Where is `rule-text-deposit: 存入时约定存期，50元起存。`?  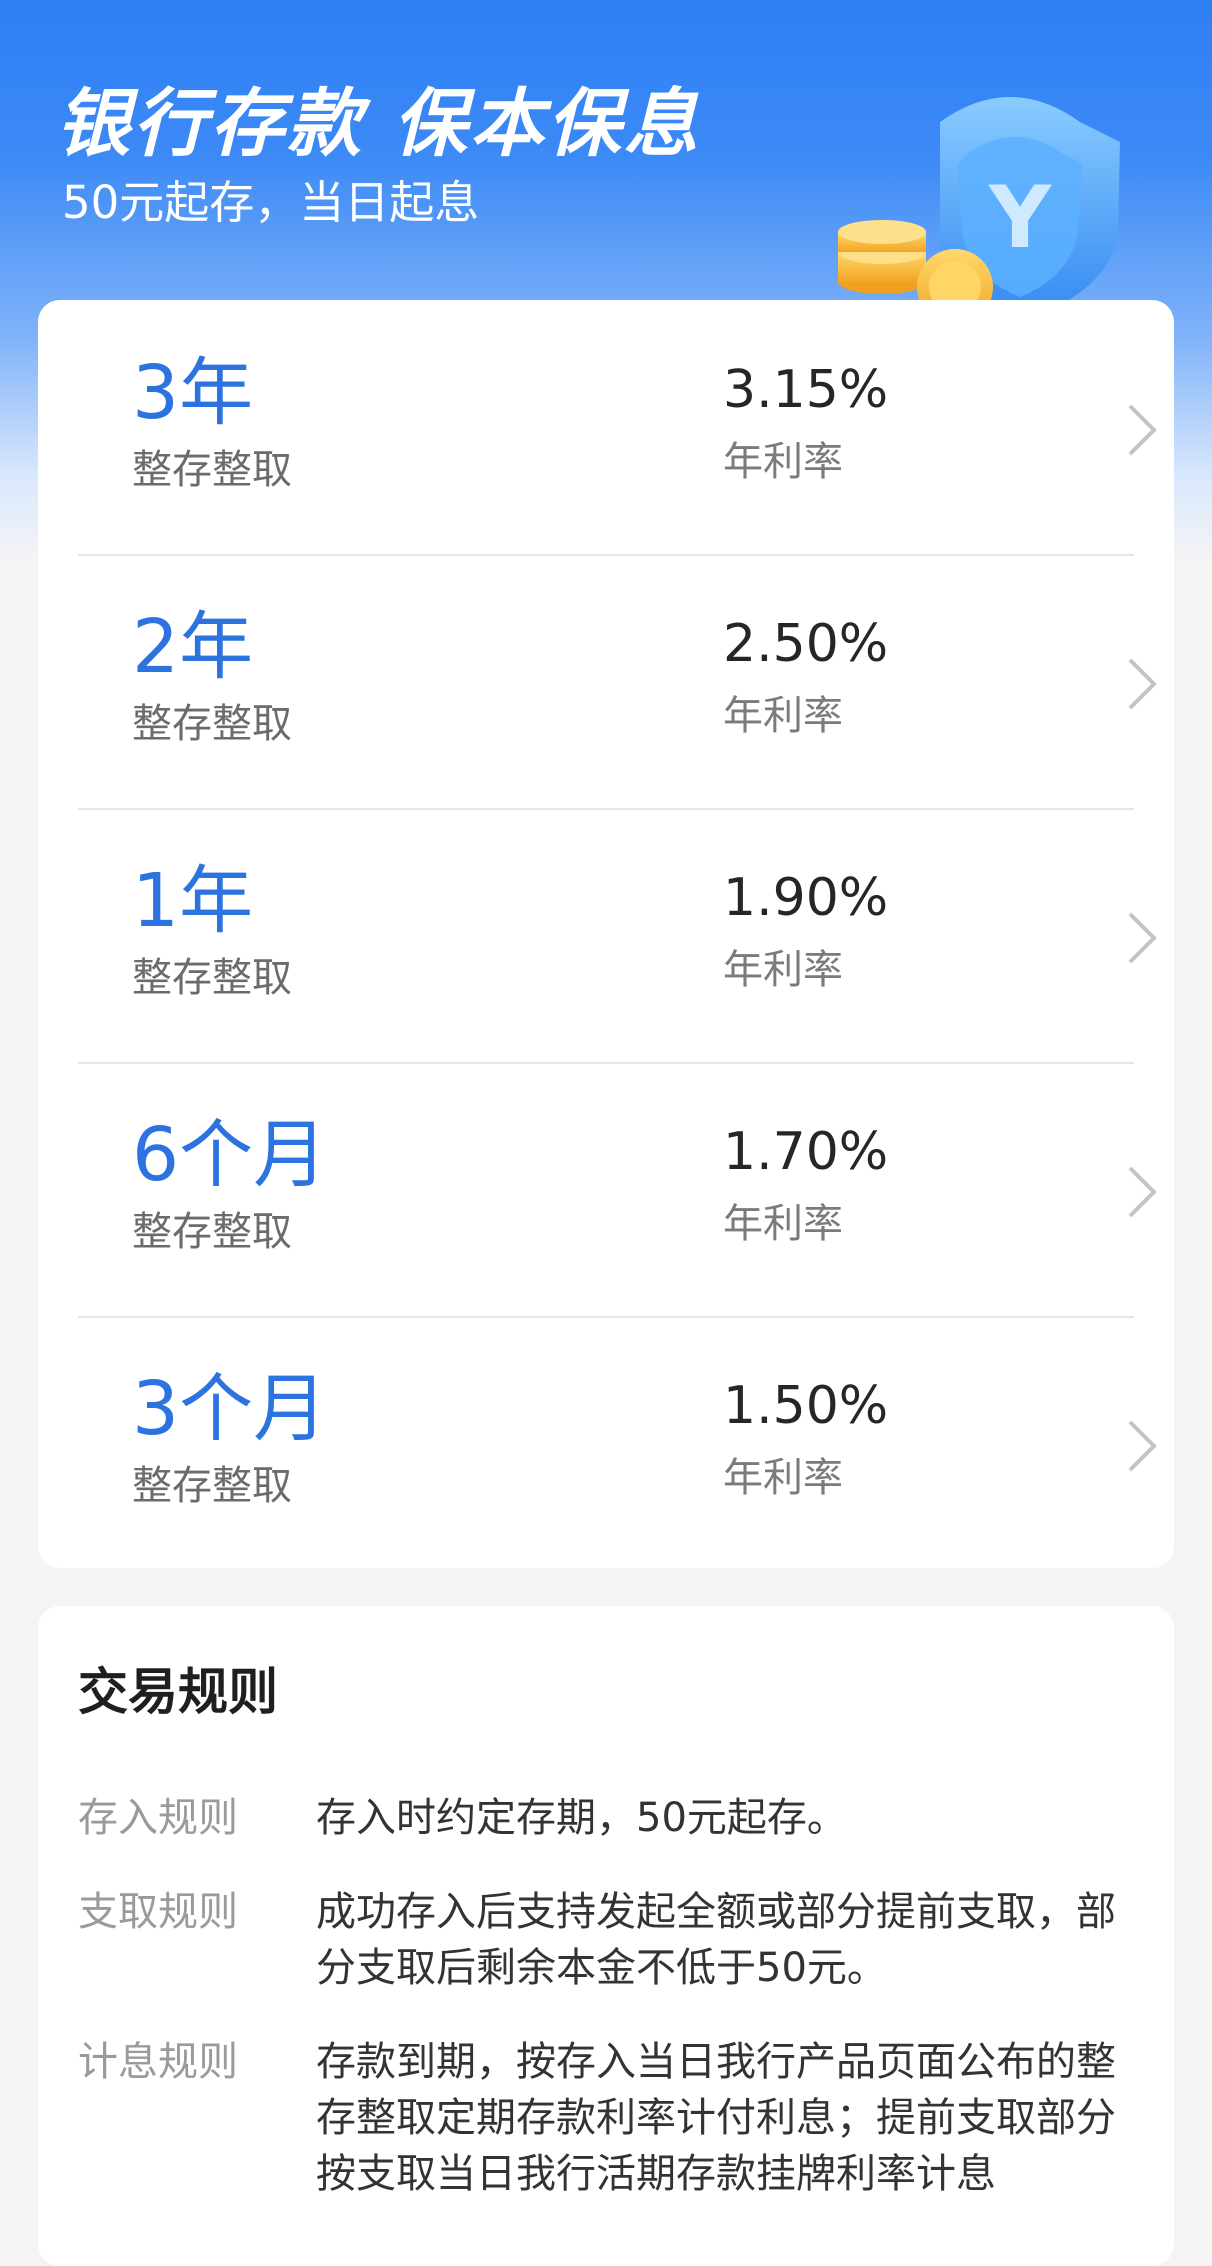
rule-text-deposit: 存入时约定存期，50元起存。 is located at coordinates (581, 1818).